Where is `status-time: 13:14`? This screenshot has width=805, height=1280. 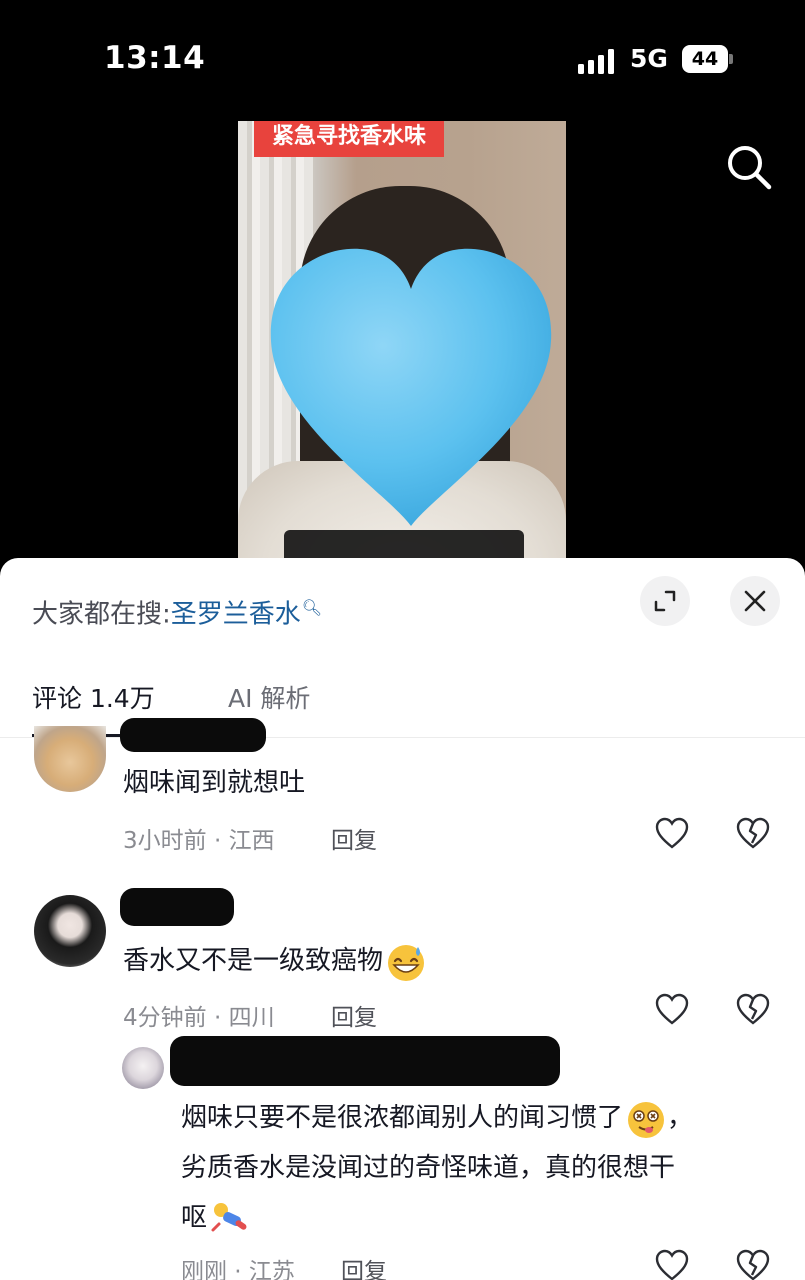
status-time: 13:14 is located at coordinates (155, 58).